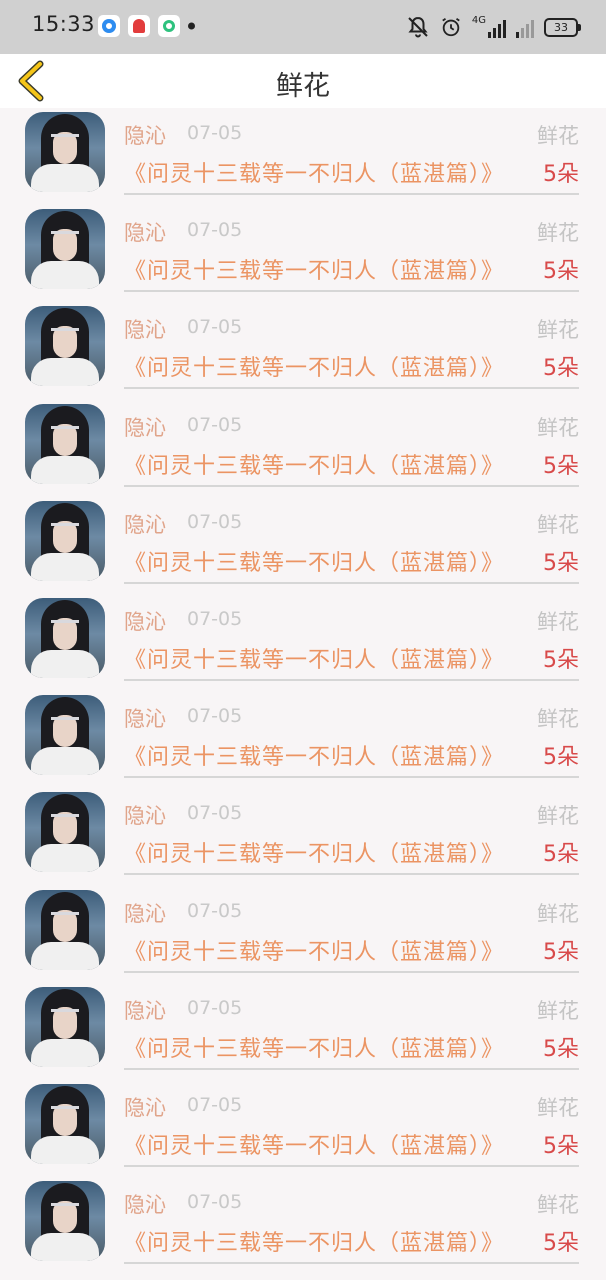  I want to click on page-title: 鲜花, so click(303, 86).